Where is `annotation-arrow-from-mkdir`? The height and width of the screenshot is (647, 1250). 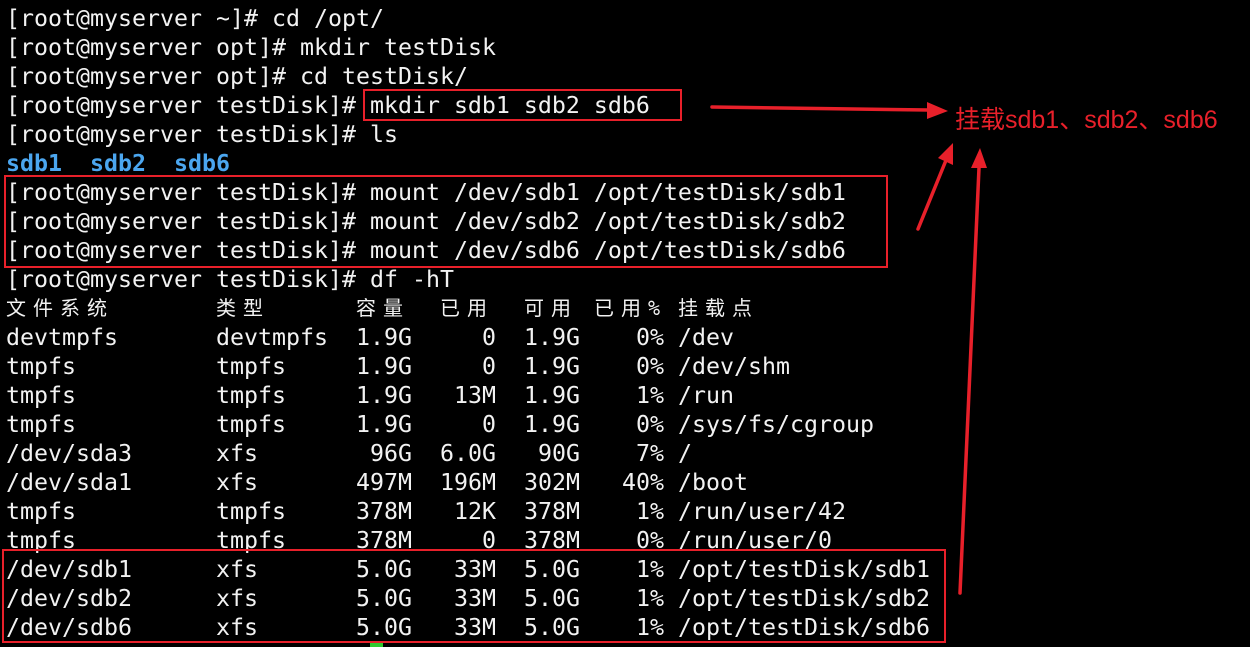
annotation-arrow-from-mkdir is located at coordinates (829, 110).